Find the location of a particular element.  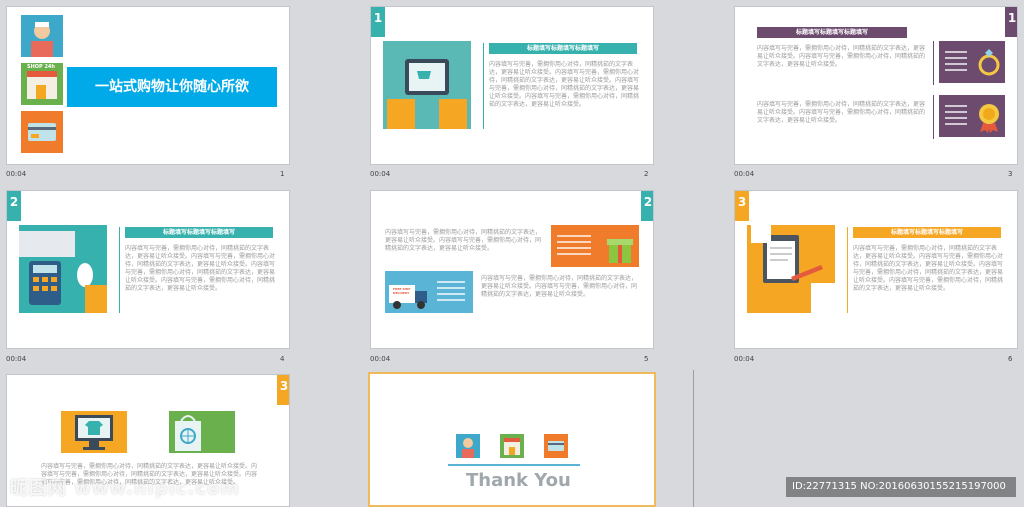

image-id-bar: ID:22771315 NO:20160630155215197000 is located at coordinates (901, 487).